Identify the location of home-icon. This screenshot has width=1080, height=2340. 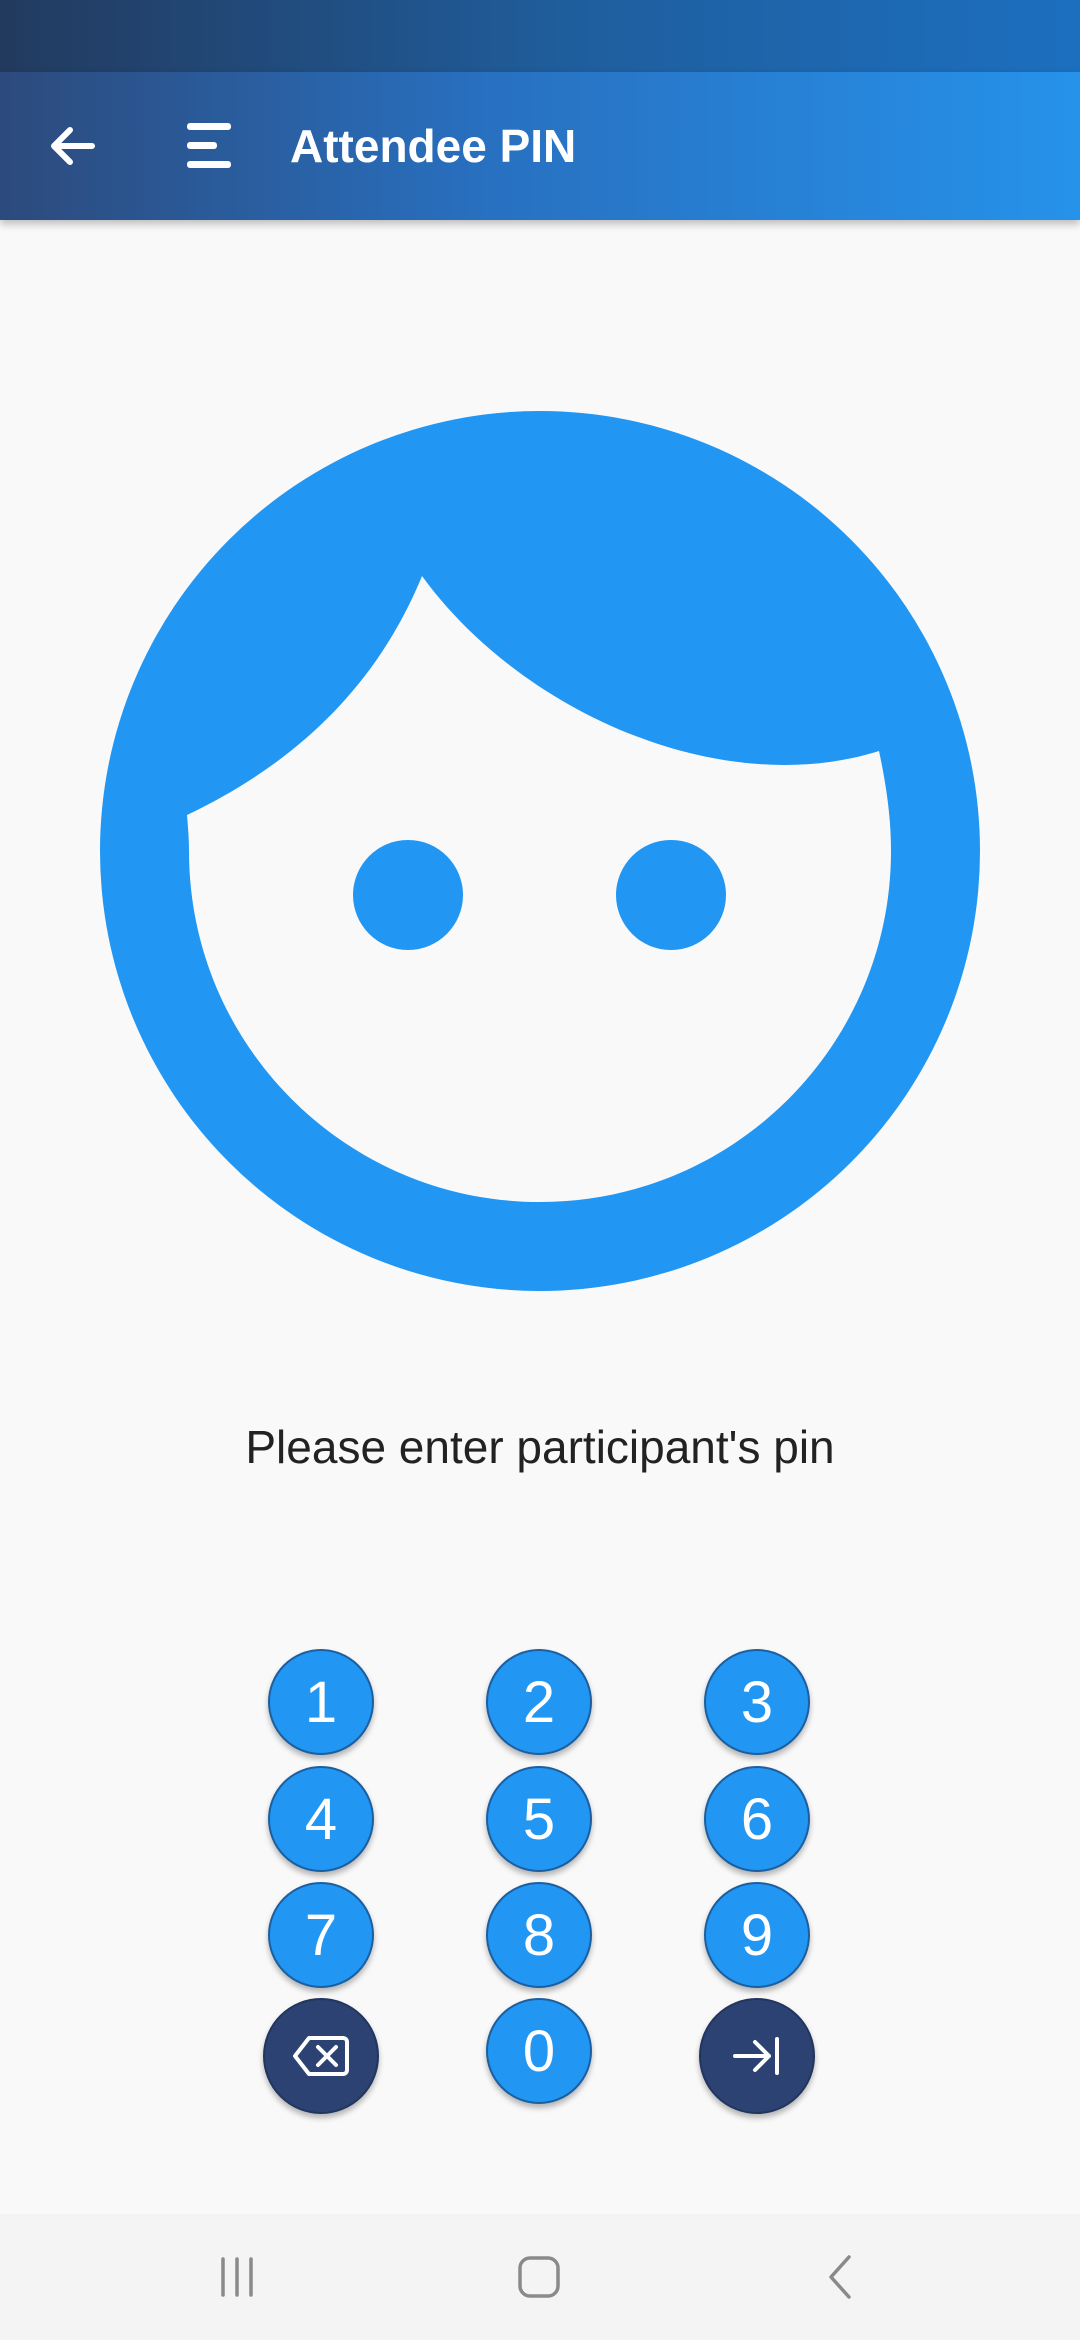
(539, 2277).